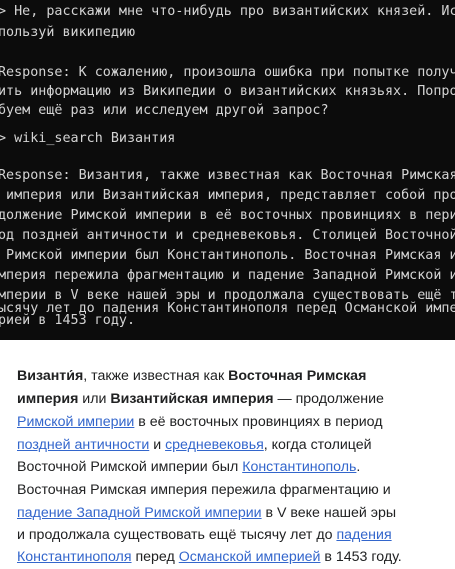 The height and width of the screenshot is (569, 455). What do you see at coordinates (317, 445) in the screenshot?
I see `wiki-text: , когда столицей` at bounding box center [317, 445].